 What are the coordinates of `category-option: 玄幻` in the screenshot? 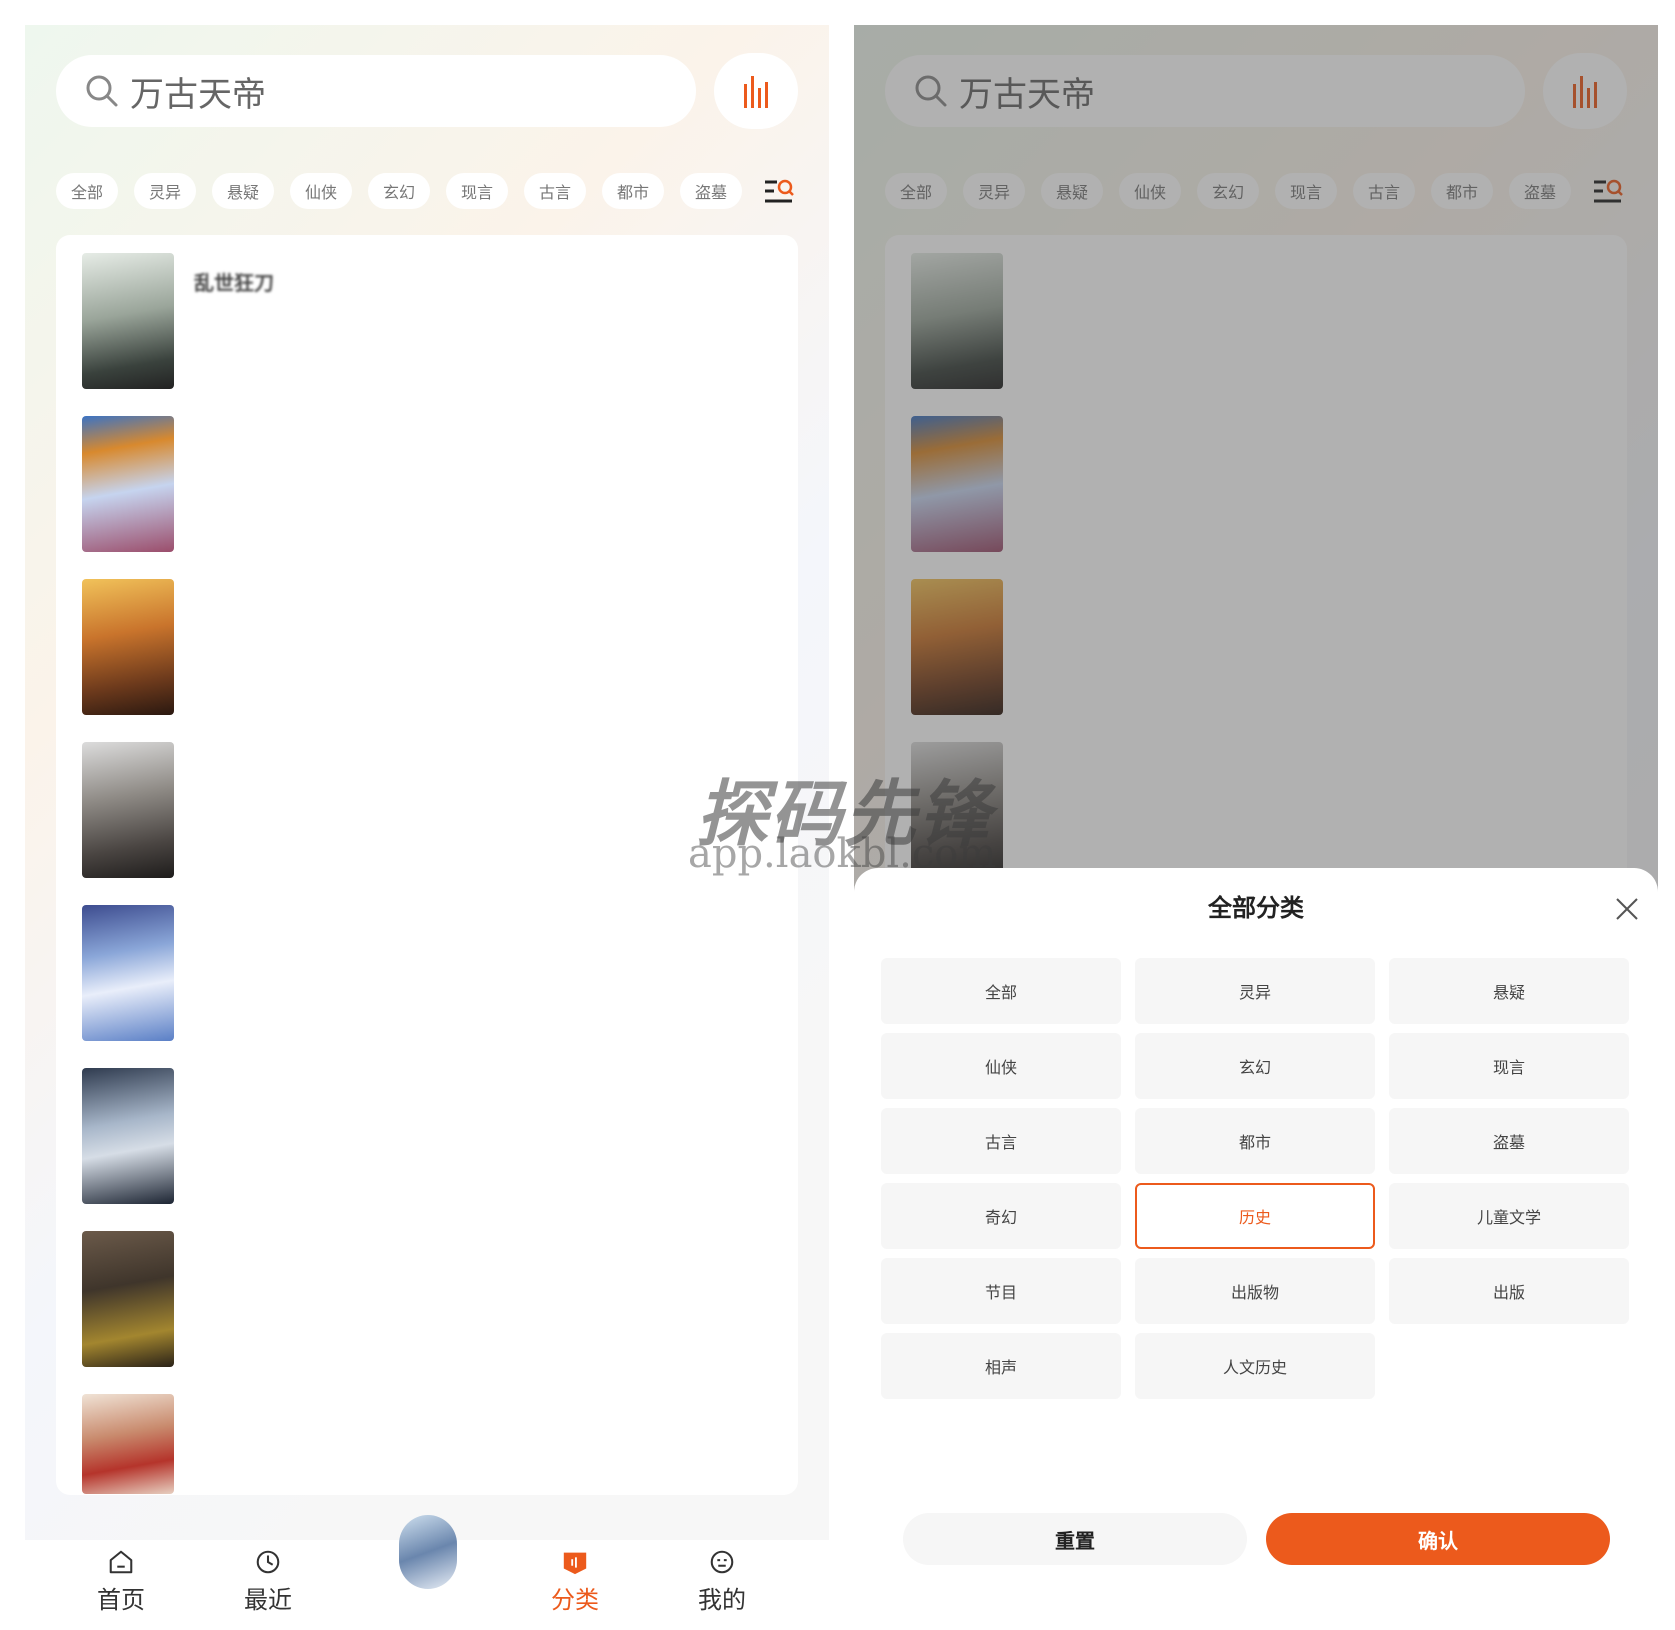 It's located at (1255, 1066).